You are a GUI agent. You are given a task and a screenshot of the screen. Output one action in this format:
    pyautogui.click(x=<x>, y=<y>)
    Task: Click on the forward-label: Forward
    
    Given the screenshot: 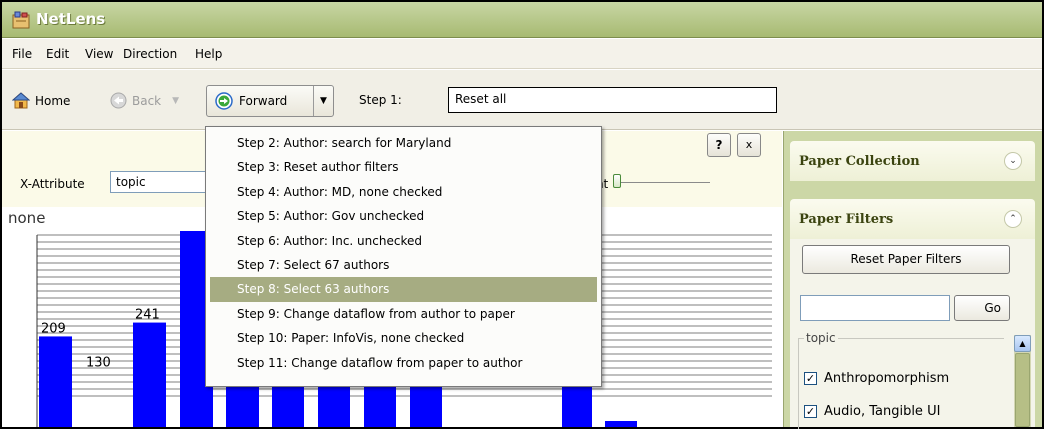 What is the action you would take?
    pyautogui.click(x=263, y=101)
    